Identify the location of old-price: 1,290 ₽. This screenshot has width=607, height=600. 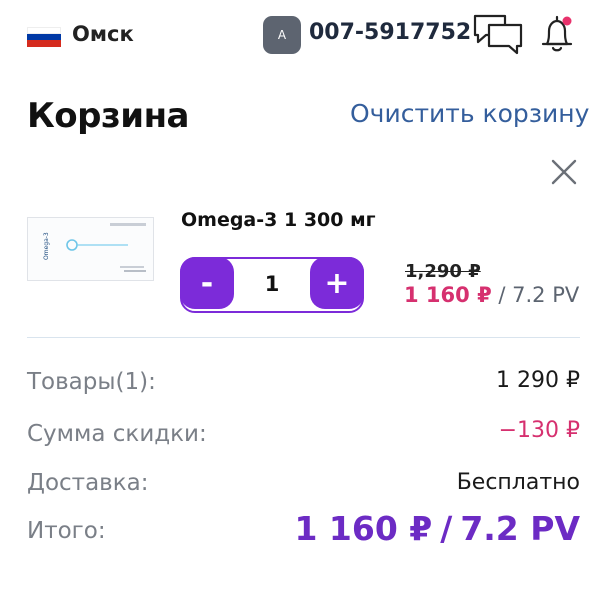
(443, 271).